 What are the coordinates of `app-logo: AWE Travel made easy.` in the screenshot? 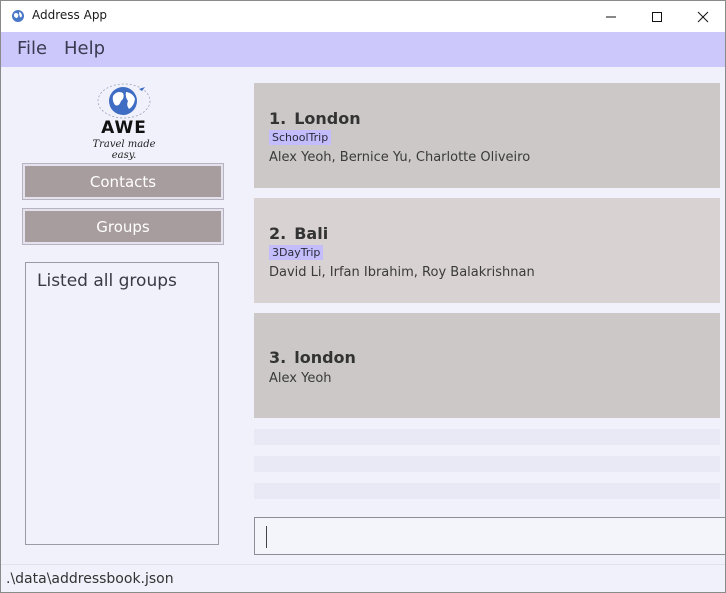 It's located at (124, 121).